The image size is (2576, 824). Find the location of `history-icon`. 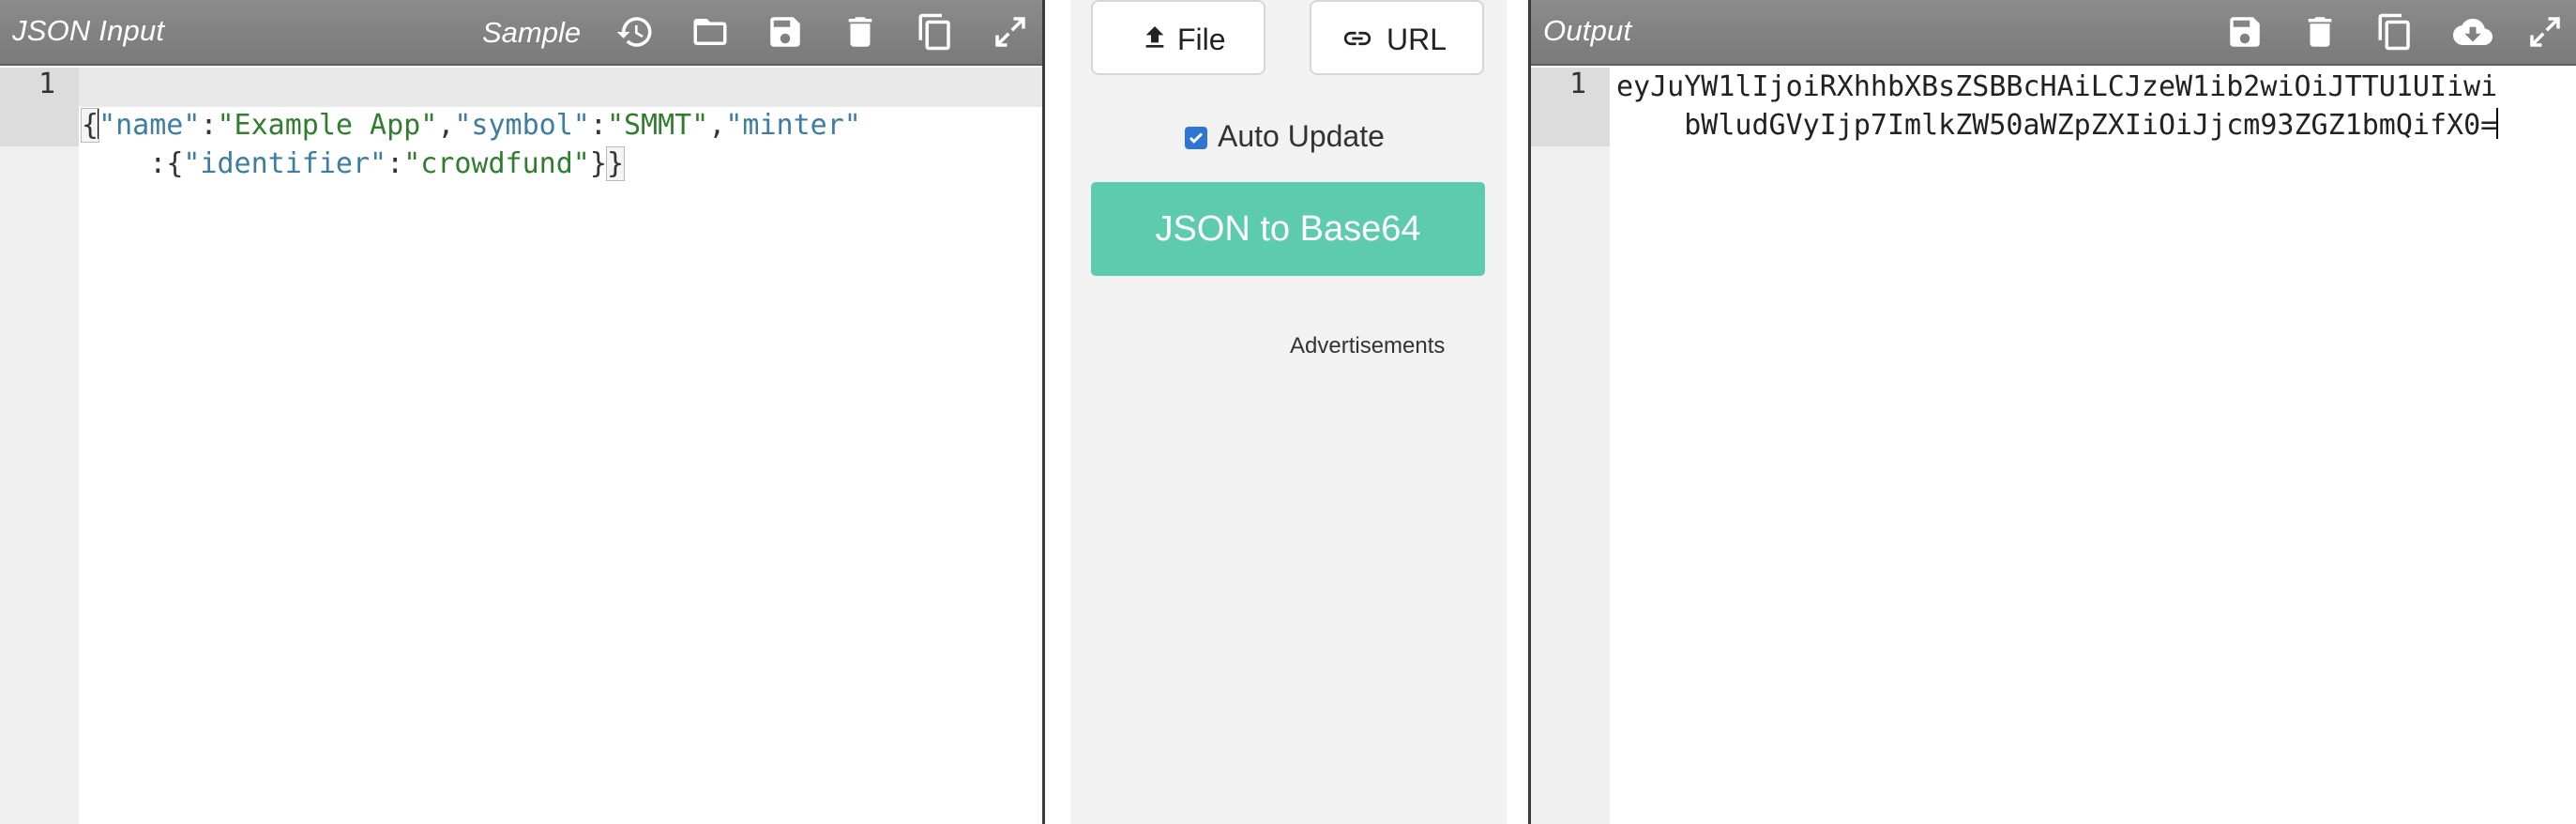

history-icon is located at coordinates (635, 32).